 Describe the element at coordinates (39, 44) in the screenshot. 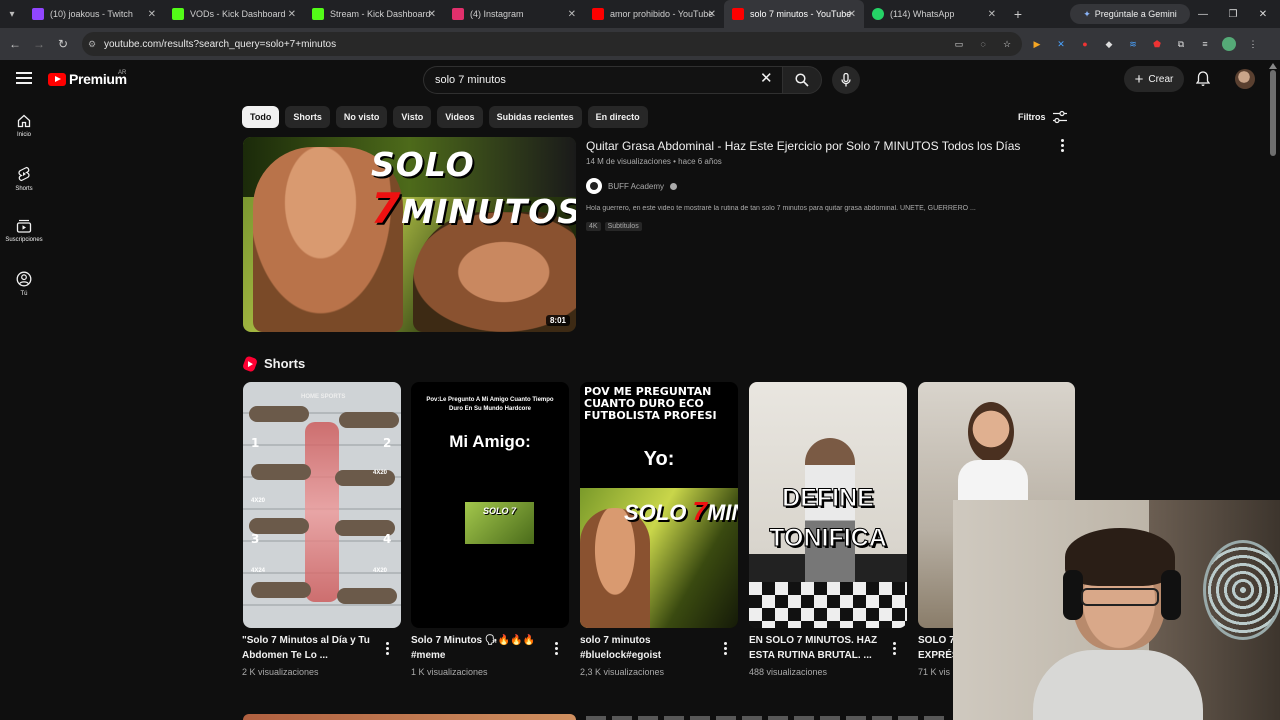

I see `forward-button: →` at that location.